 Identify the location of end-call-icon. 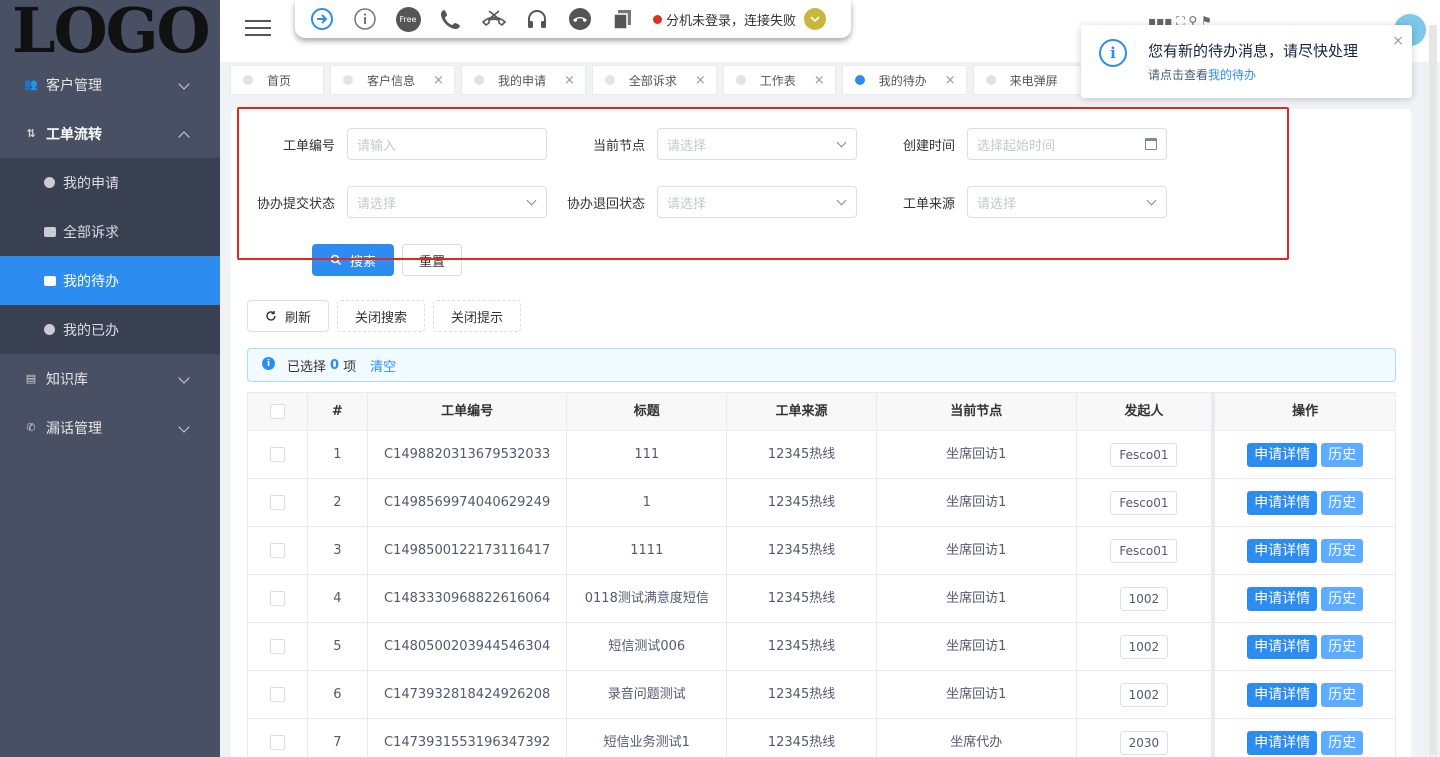
(580, 19).